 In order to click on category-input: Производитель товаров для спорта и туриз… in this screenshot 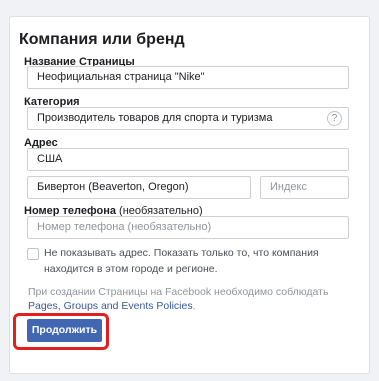, I will do `click(188, 118)`.